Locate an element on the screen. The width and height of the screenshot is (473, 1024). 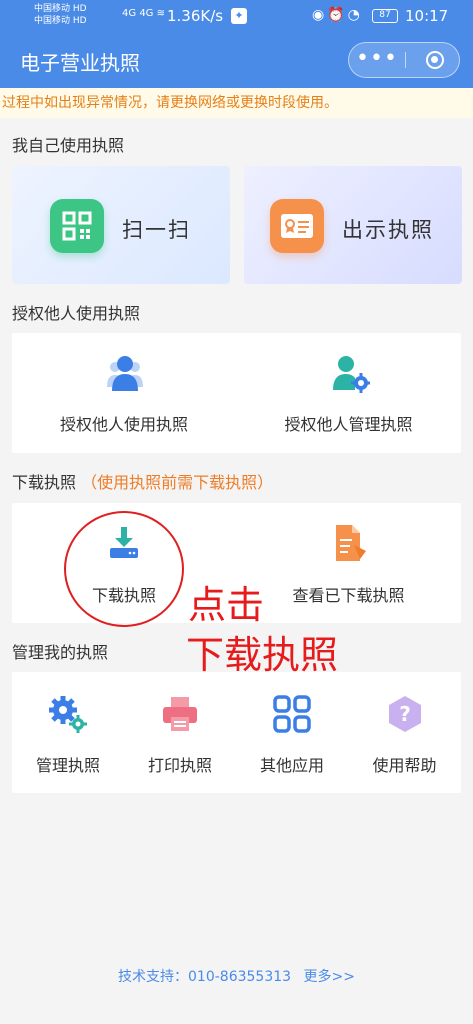
network-type-1: 4G is located at coordinates (129, 13).